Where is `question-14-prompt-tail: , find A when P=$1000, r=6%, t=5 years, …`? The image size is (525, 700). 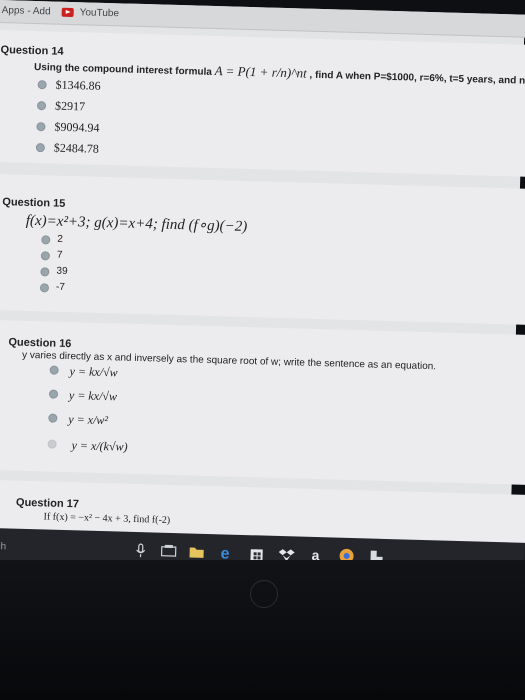
question-14-prompt-tail: , find A when P=$1000, r=6%, t=5 years, … is located at coordinates (417, 78).